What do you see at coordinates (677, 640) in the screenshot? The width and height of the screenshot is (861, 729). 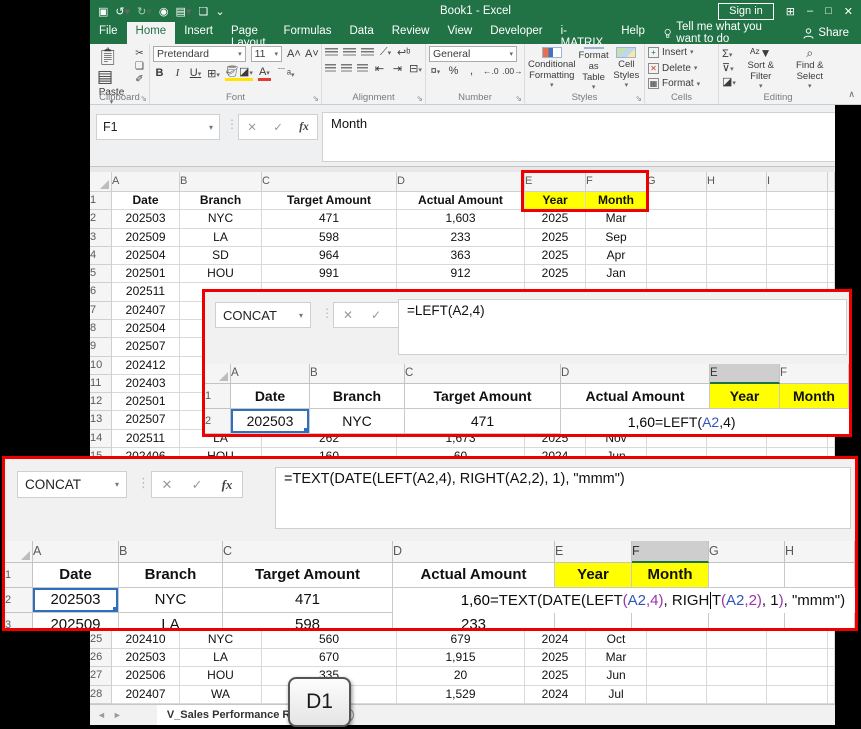 I see `cell-G25` at bounding box center [677, 640].